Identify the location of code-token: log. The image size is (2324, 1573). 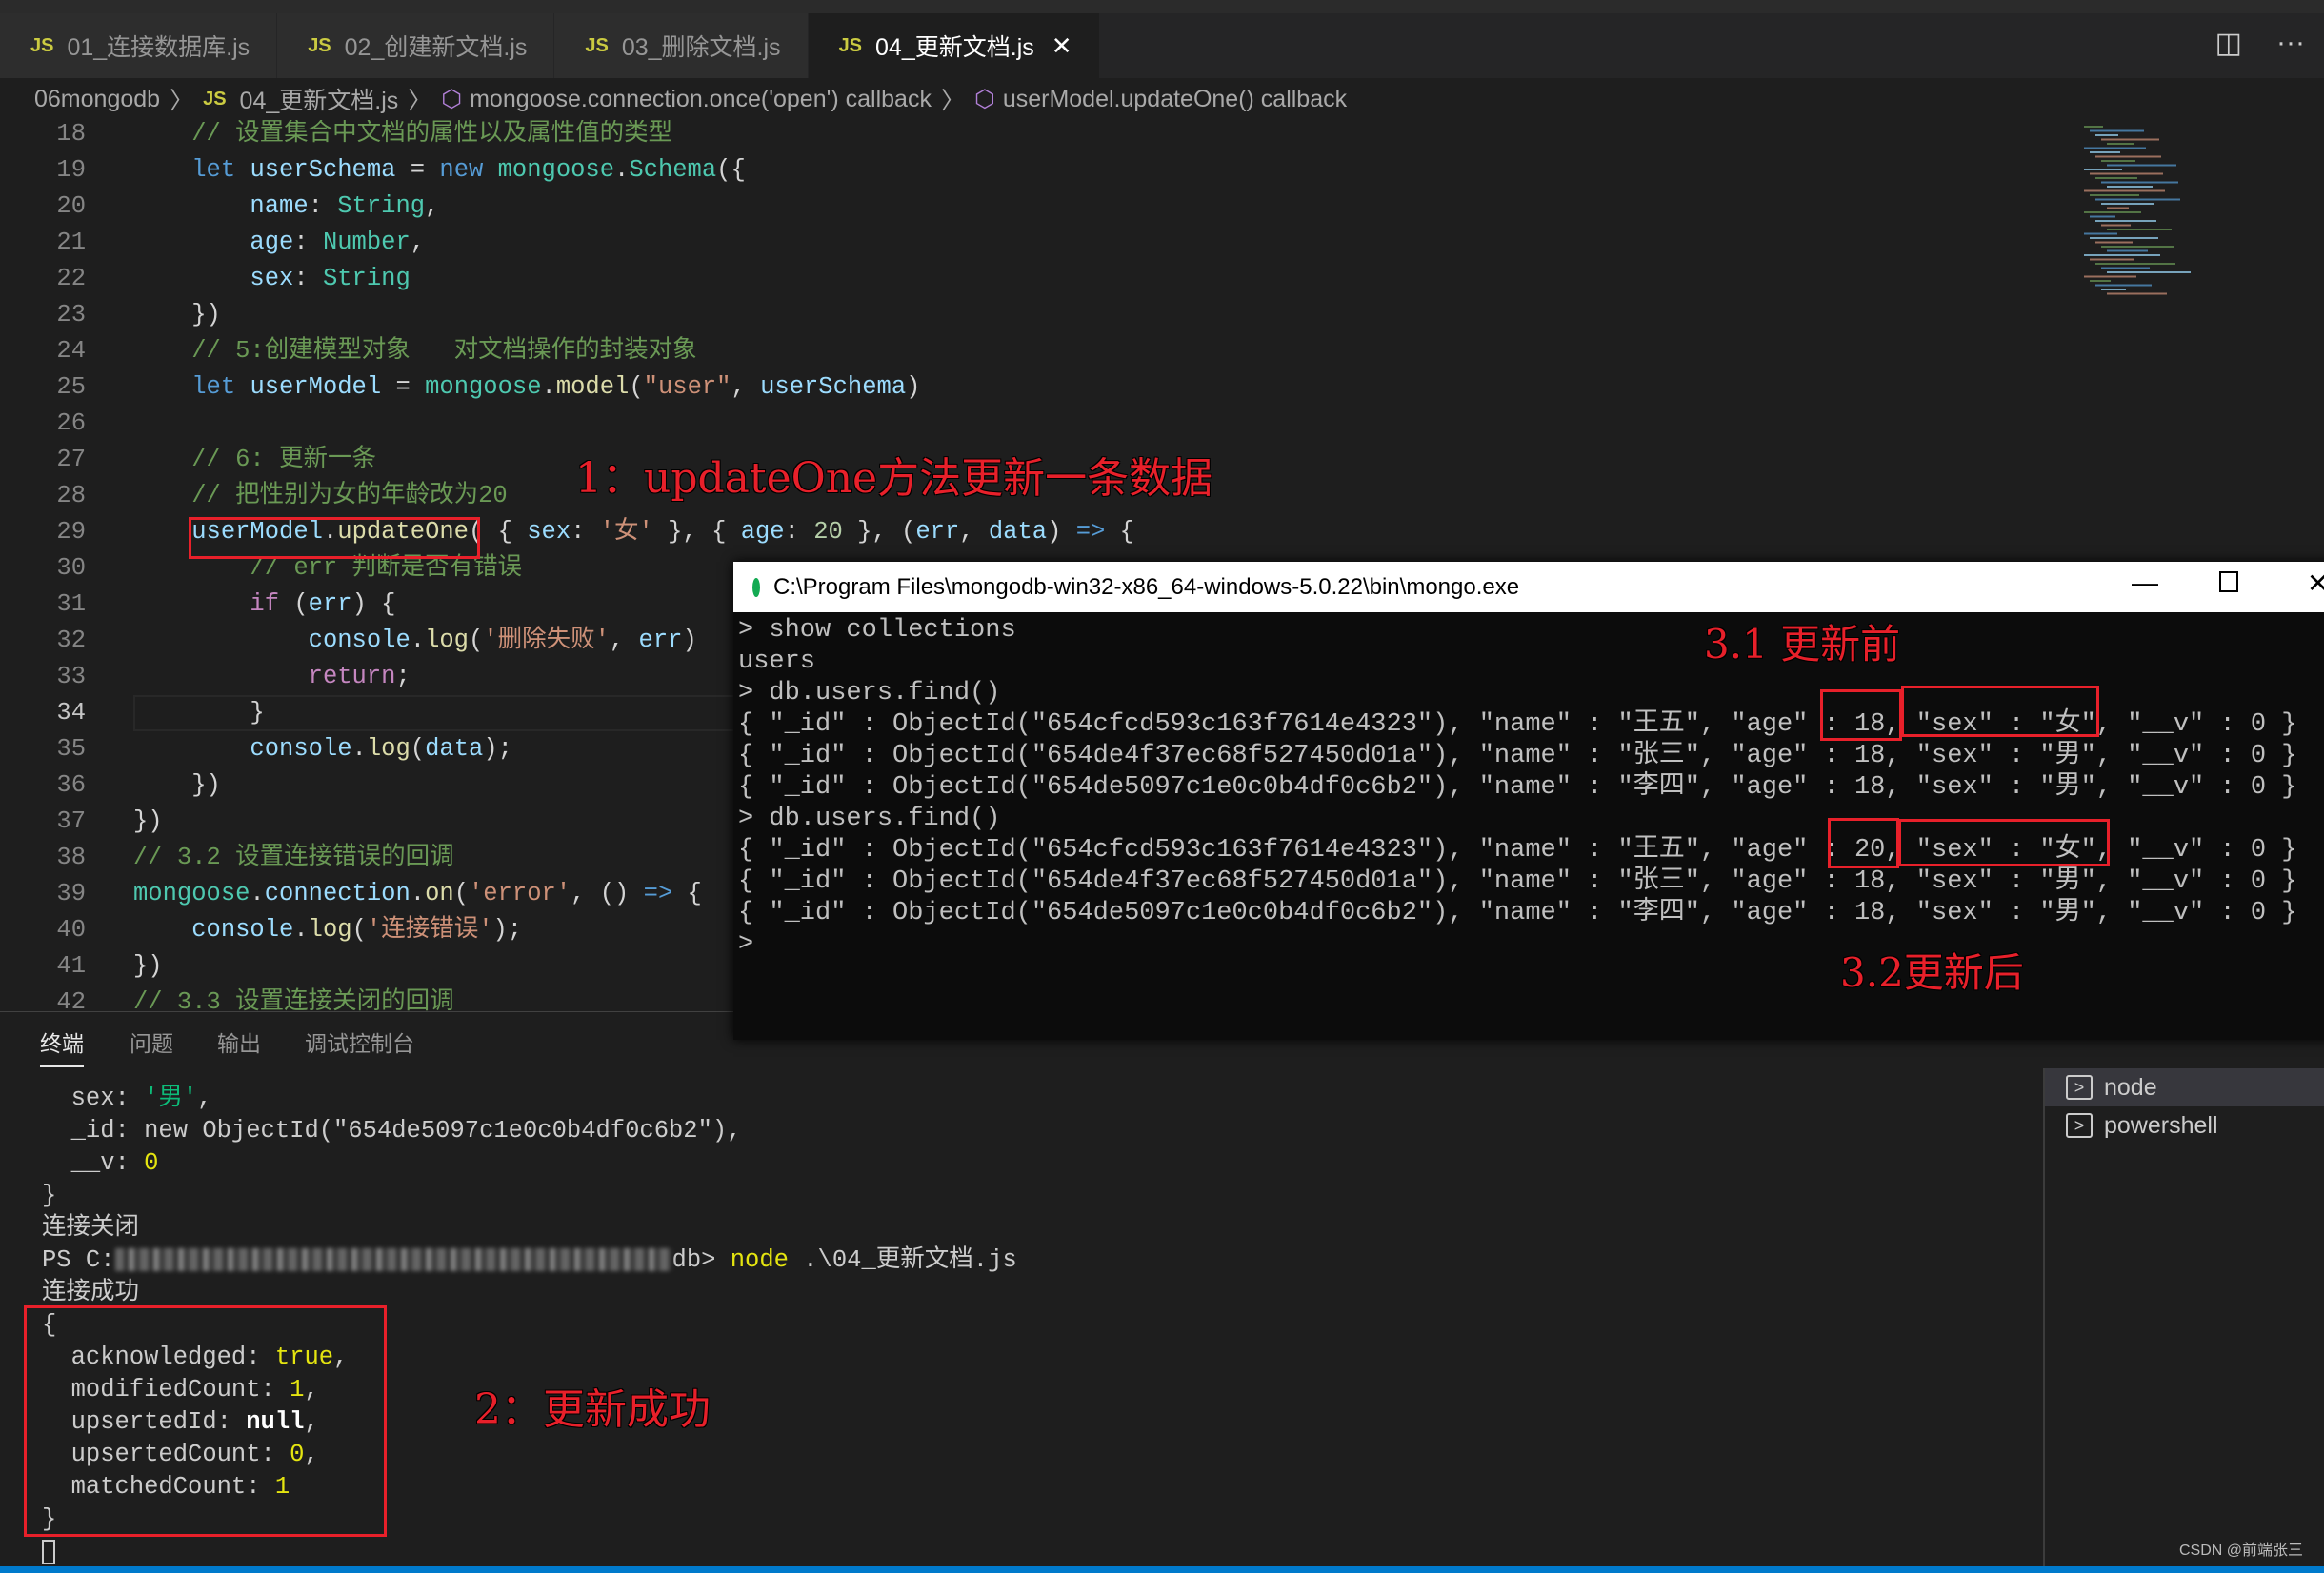
(447, 640).